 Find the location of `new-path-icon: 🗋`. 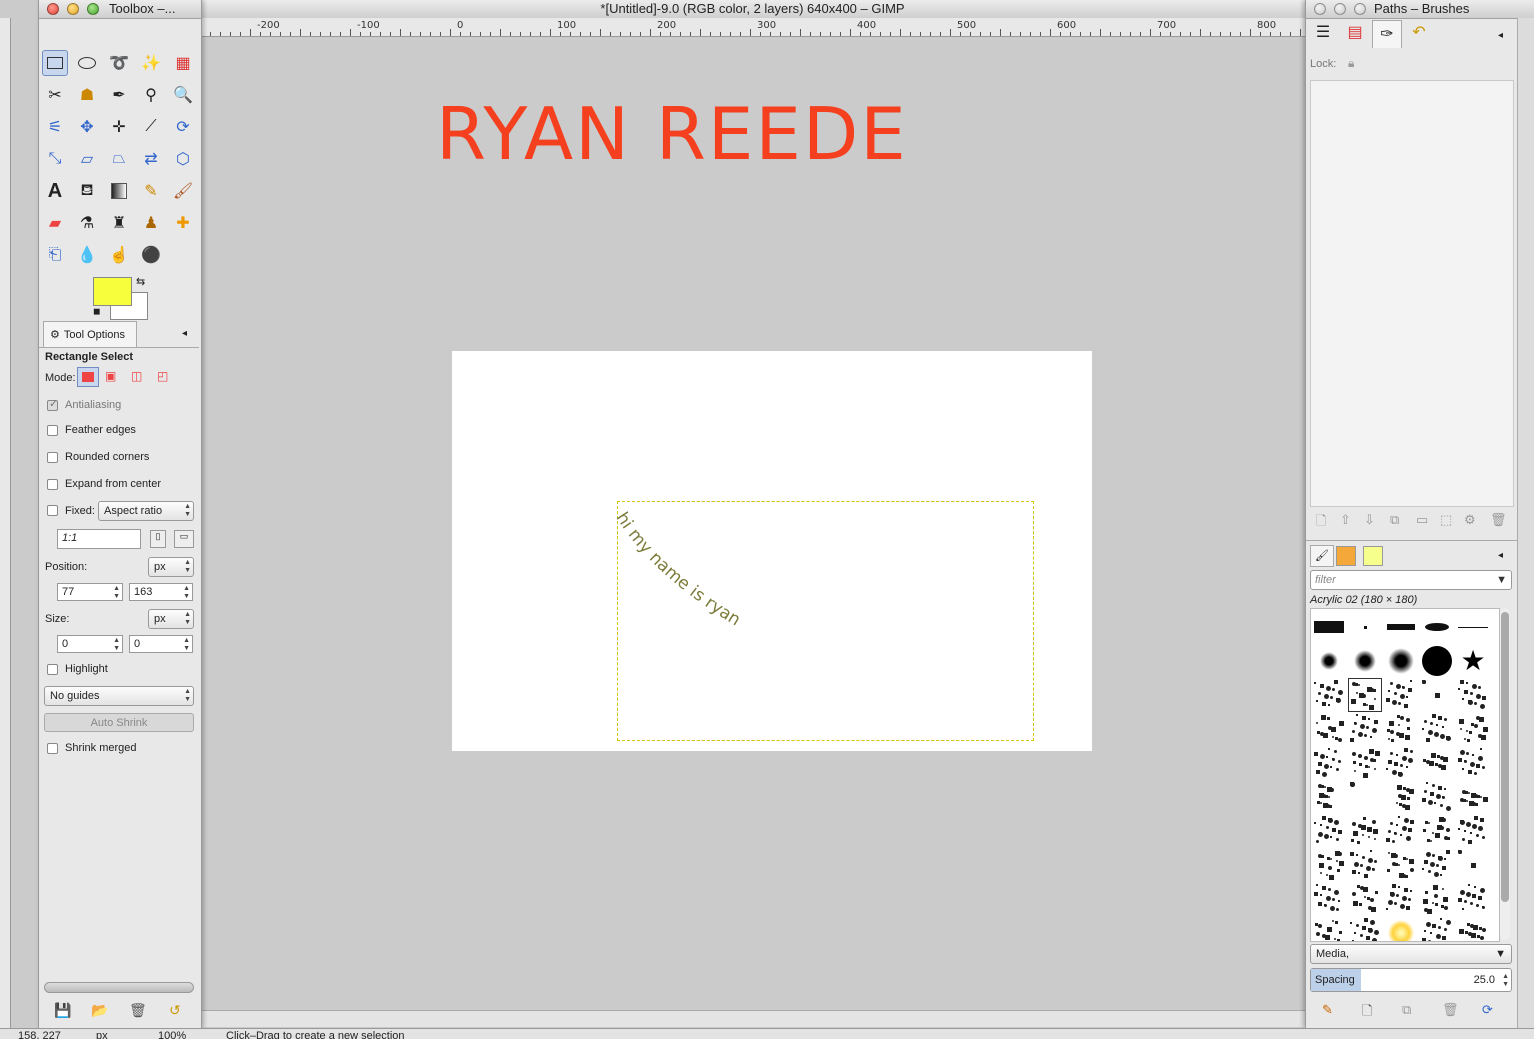

new-path-icon: 🗋 is located at coordinates (1321, 523).